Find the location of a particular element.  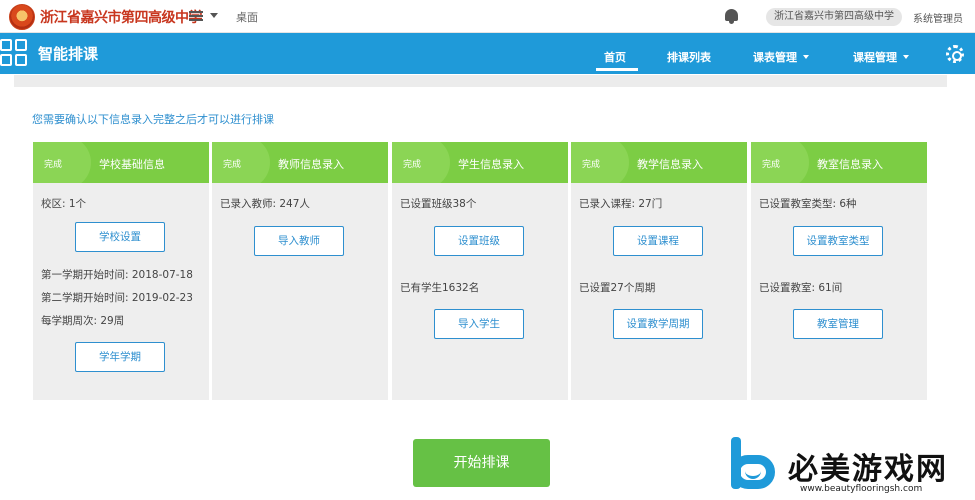

nav-timetable-management: 课表管理 is located at coordinates (781, 57).